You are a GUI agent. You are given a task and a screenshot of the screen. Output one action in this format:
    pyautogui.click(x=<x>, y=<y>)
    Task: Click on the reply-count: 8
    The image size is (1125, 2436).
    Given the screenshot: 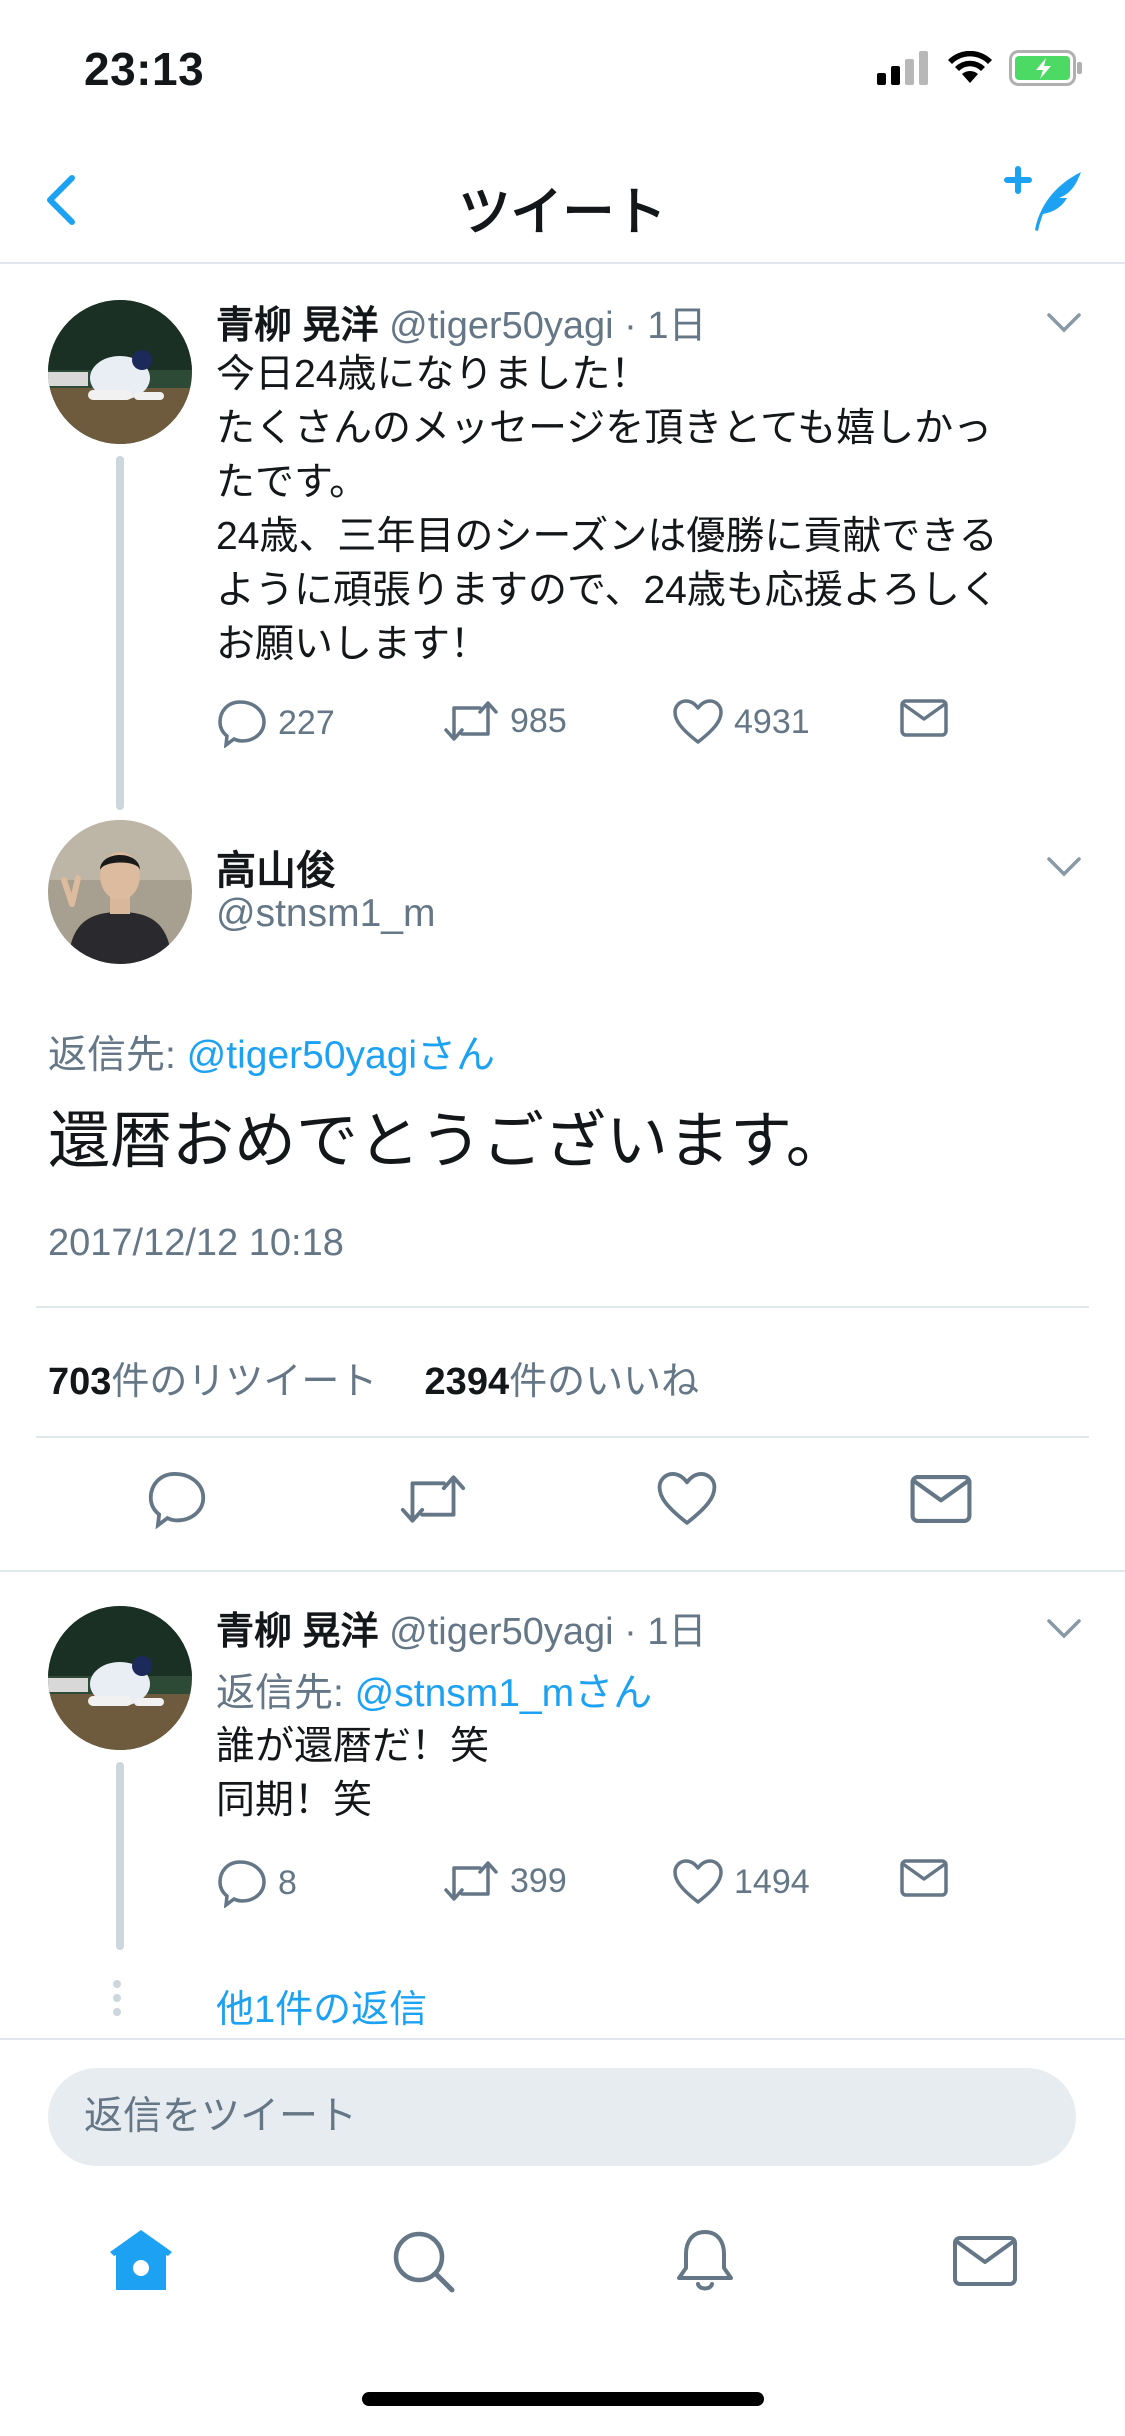 What is the action you would take?
    pyautogui.click(x=287, y=1882)
    